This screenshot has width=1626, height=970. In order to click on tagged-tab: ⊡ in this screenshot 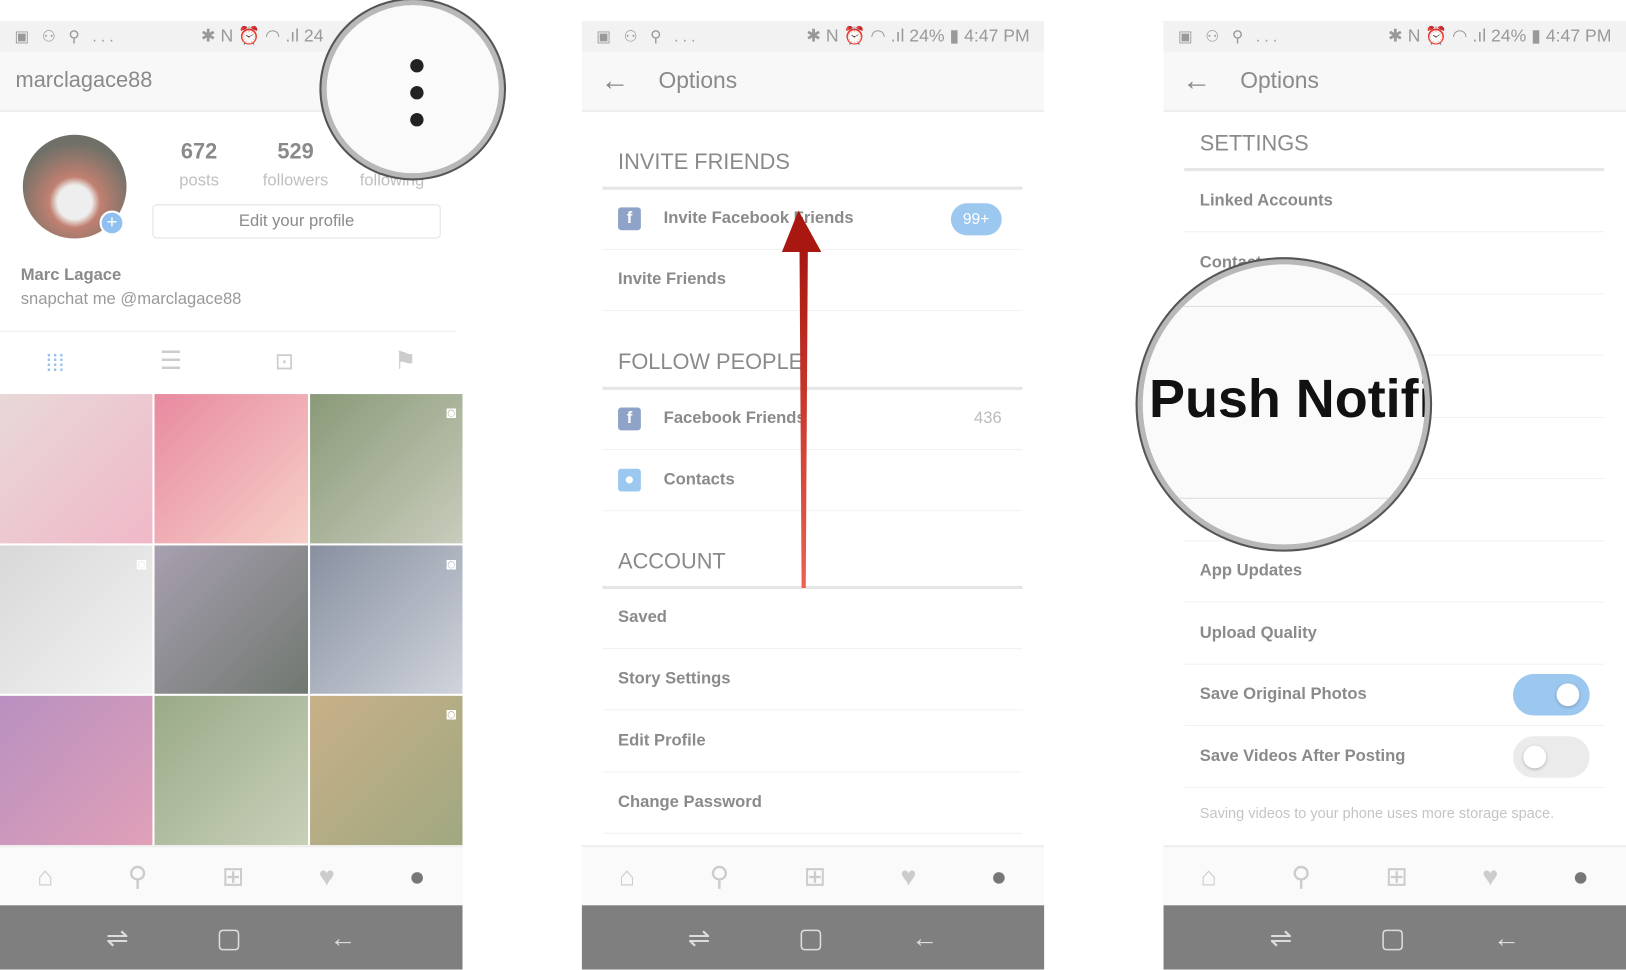, I will do `click(284, 361)`.